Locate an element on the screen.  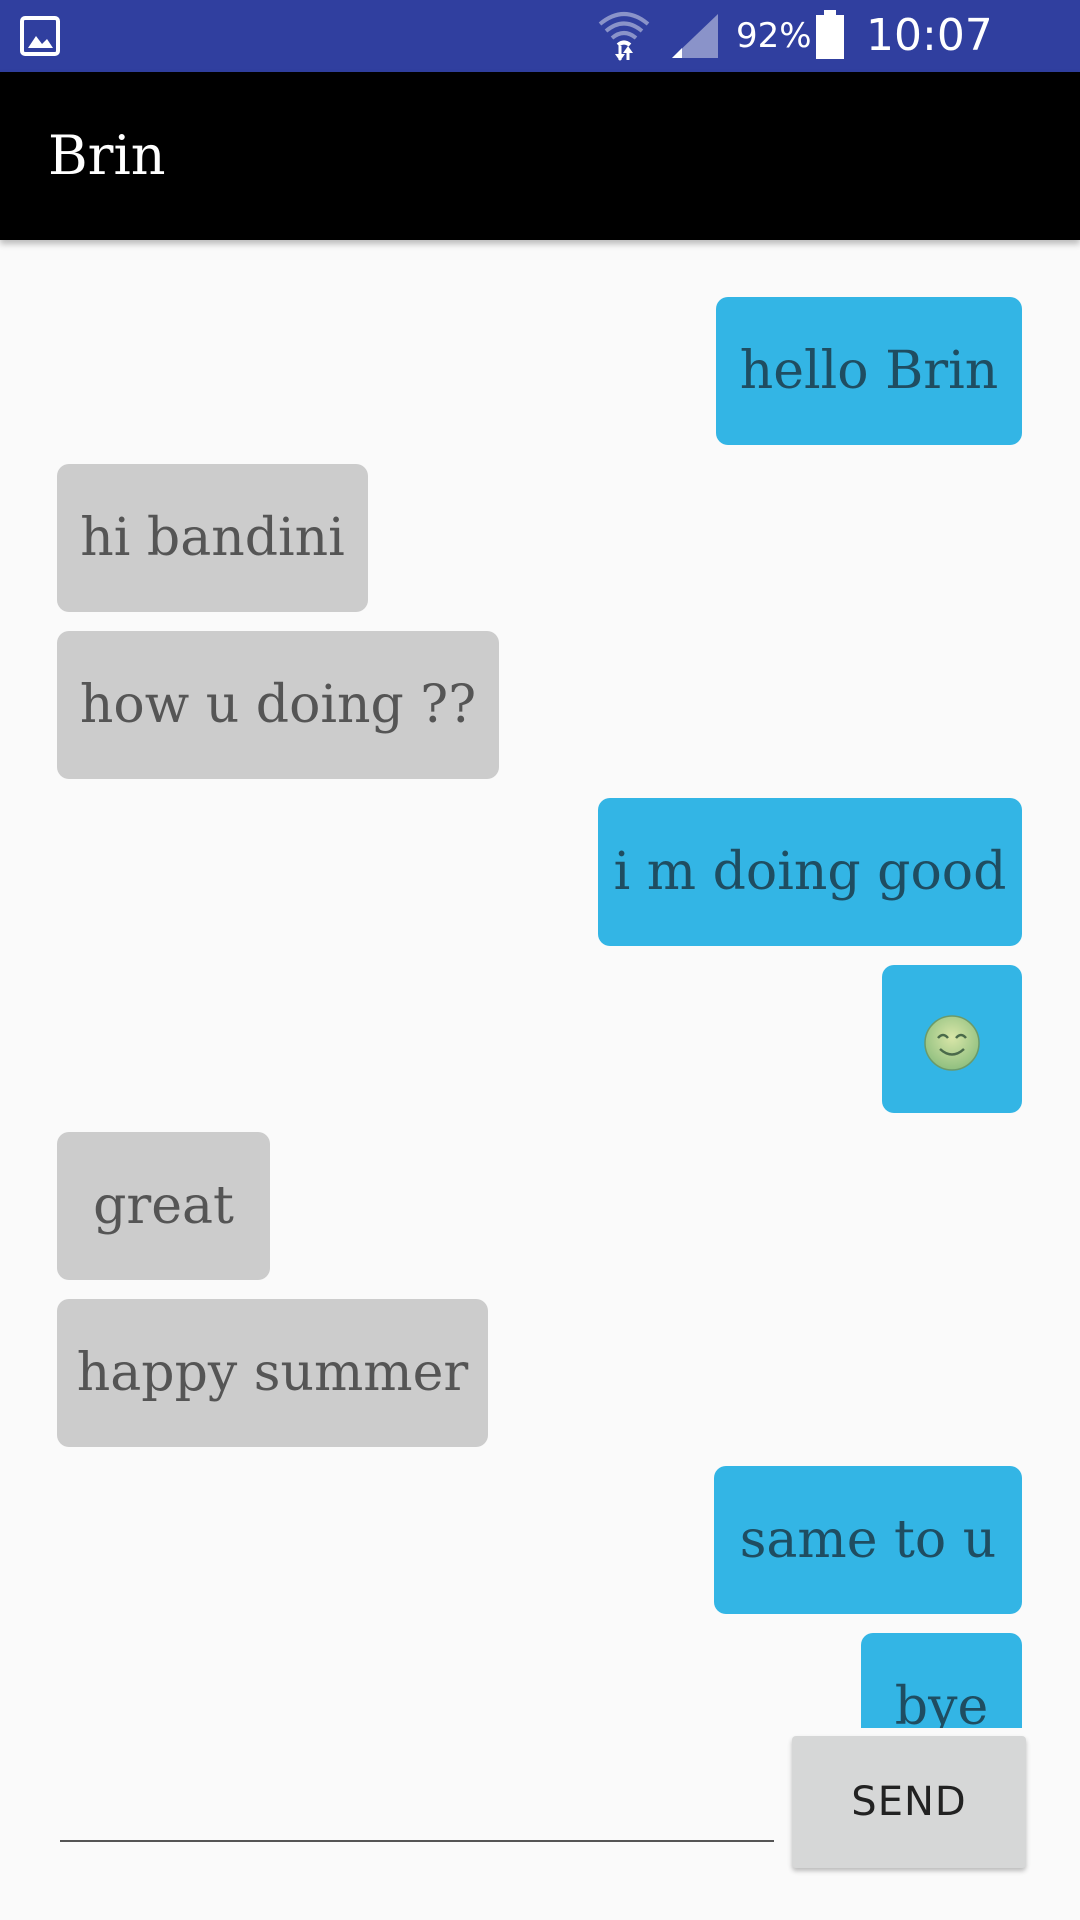
battery-icon is located at coordinates (830, 34).